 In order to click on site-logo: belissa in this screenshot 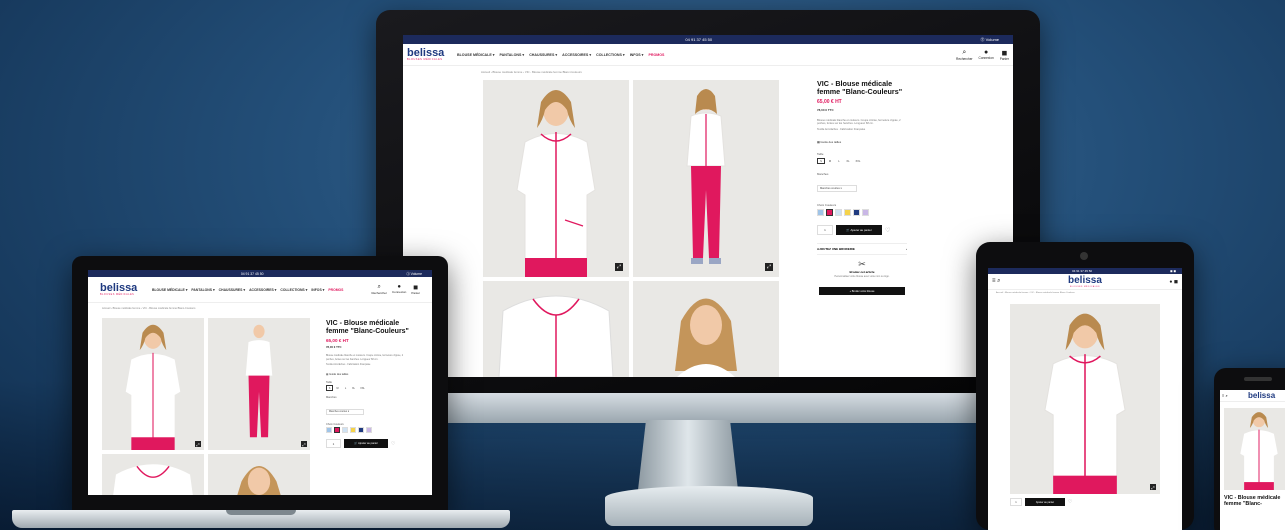, I will do `click(1261, 395)`.